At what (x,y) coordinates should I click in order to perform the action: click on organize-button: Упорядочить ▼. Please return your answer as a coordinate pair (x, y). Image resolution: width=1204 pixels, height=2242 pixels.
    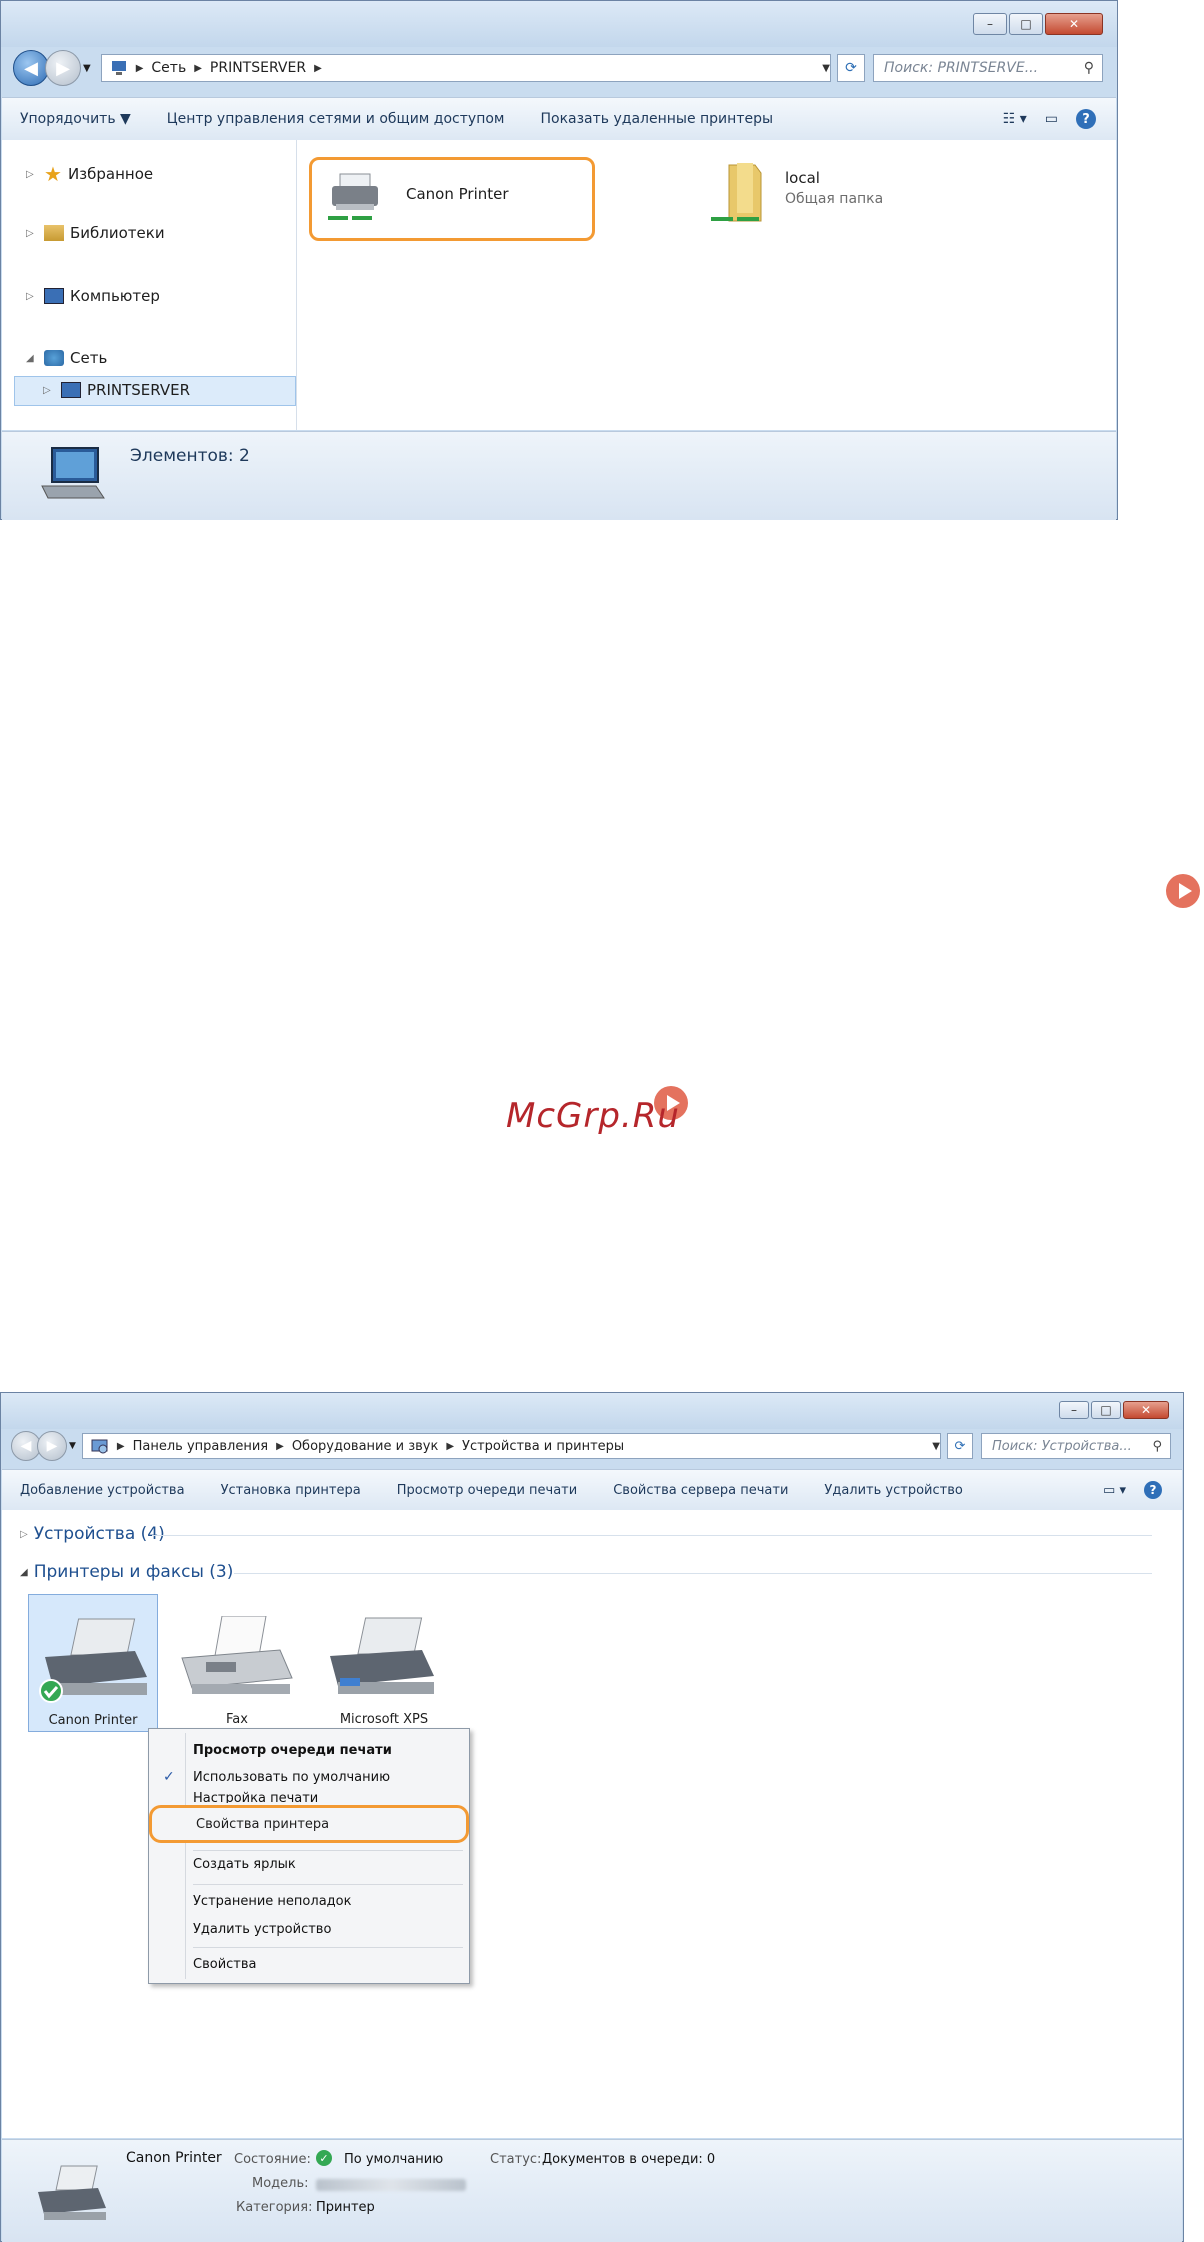
    Looking at the image, I should click on (75, 119).